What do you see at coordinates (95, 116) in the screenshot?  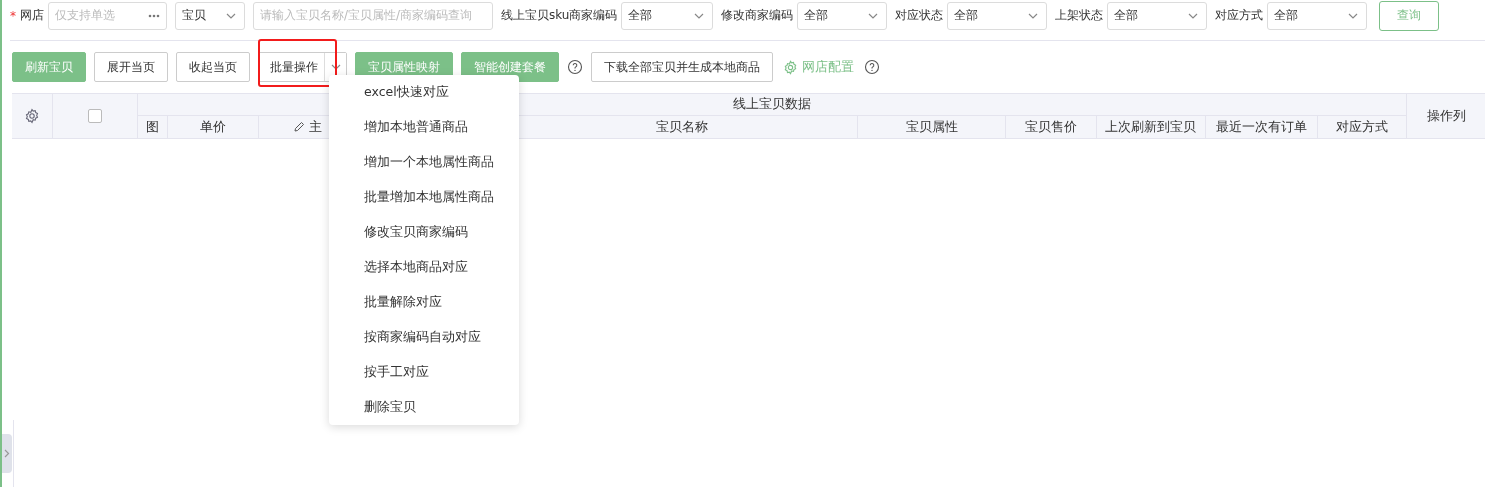 I see `checkbox` at bounding box center [95, 116].